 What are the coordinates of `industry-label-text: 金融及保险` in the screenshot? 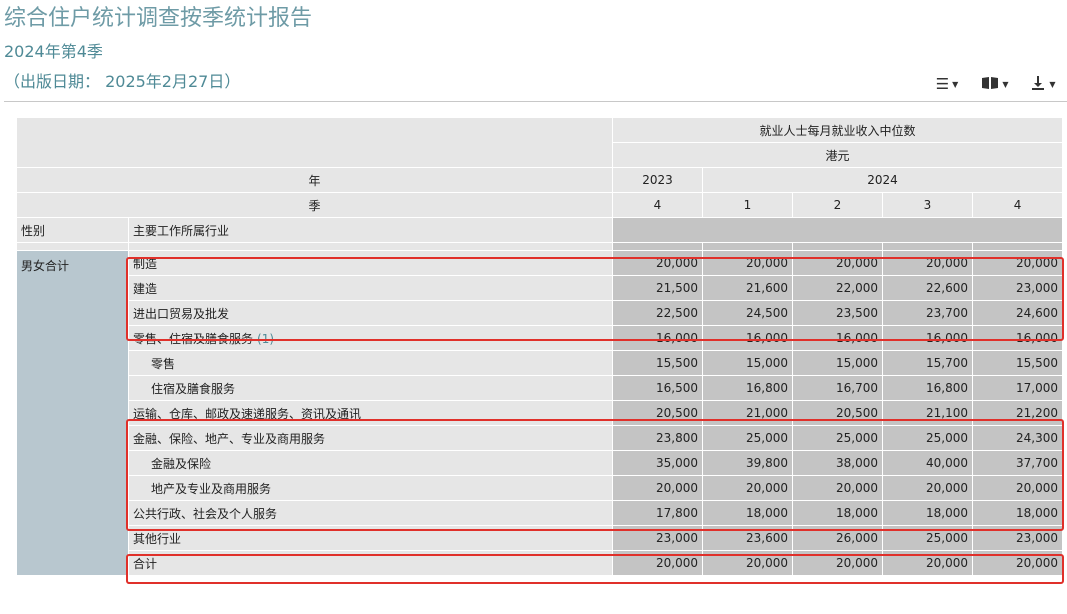 It's located at (181, 463).